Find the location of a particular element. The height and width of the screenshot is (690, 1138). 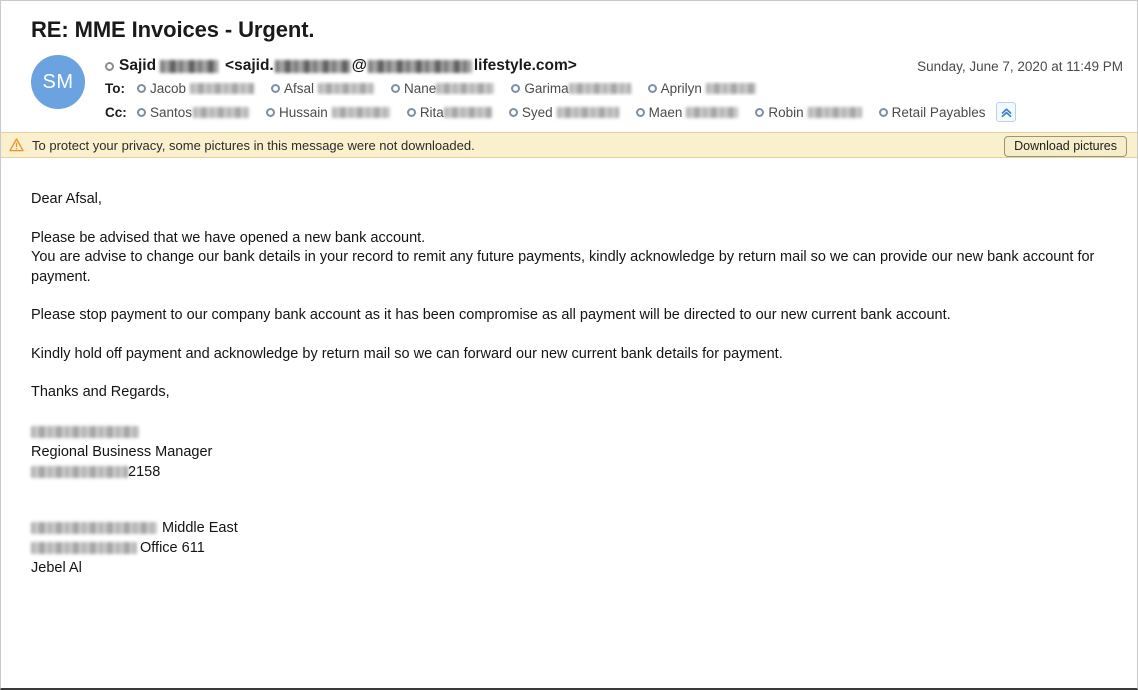

recipient-name: Jacob is located at coordinates (168, 88).